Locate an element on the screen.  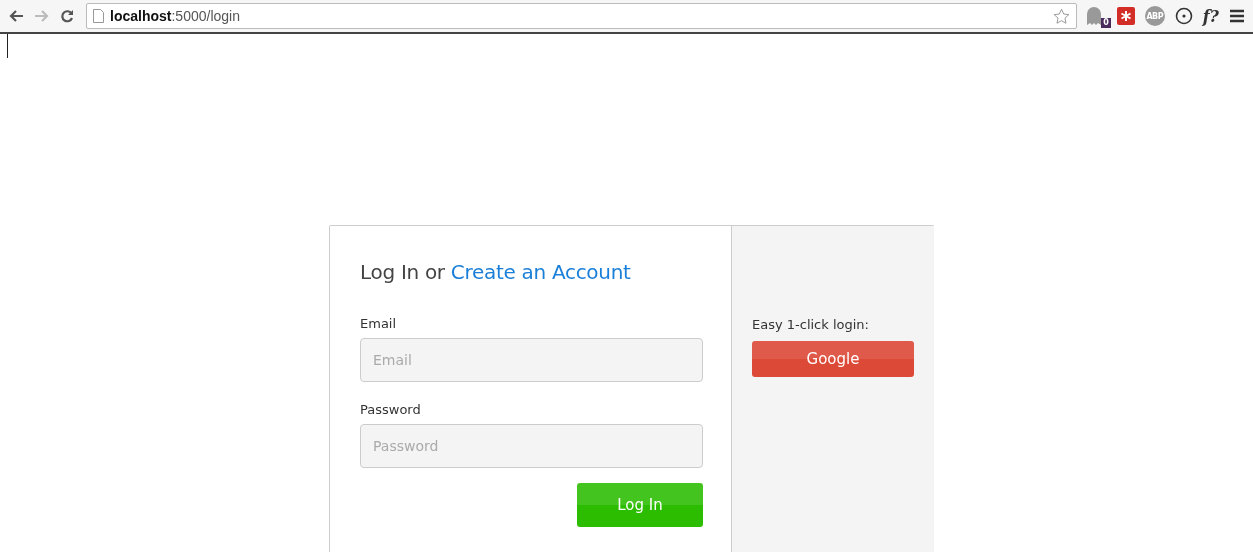
form-heading: Log In or Create an Account is located at coordinates (496, 272).